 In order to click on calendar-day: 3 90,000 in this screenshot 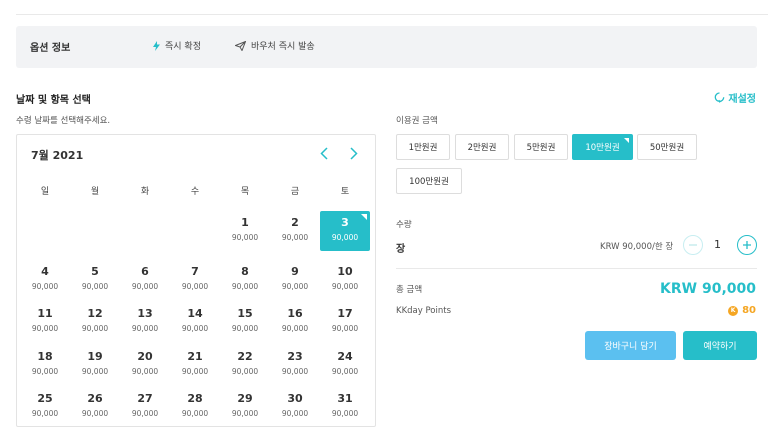, I will do `click(345, 231)`.